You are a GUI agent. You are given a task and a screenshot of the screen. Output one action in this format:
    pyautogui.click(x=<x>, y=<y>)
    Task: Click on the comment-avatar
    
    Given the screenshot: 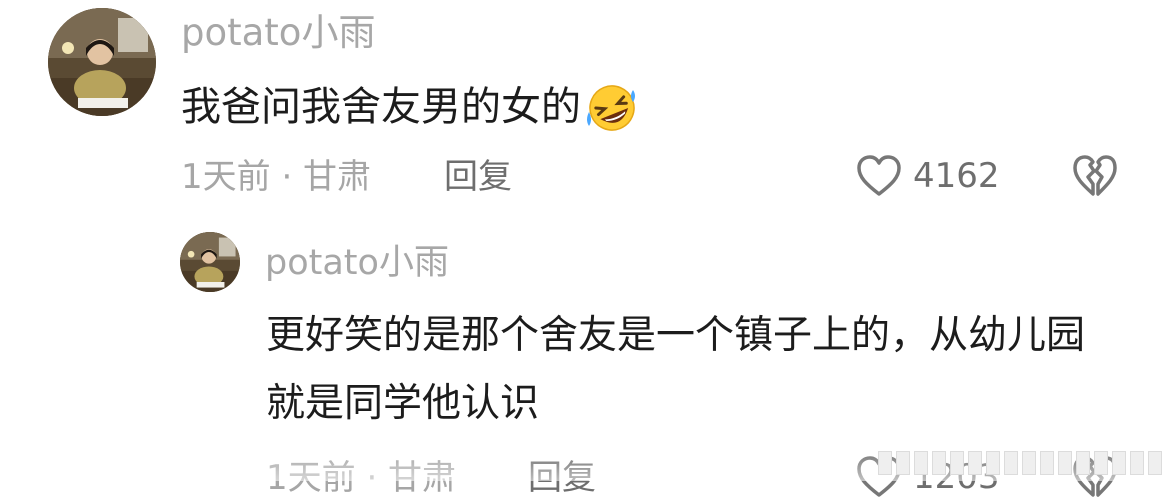 What is the action you would take?
    pyautogui.click(x=102, y=62)
    